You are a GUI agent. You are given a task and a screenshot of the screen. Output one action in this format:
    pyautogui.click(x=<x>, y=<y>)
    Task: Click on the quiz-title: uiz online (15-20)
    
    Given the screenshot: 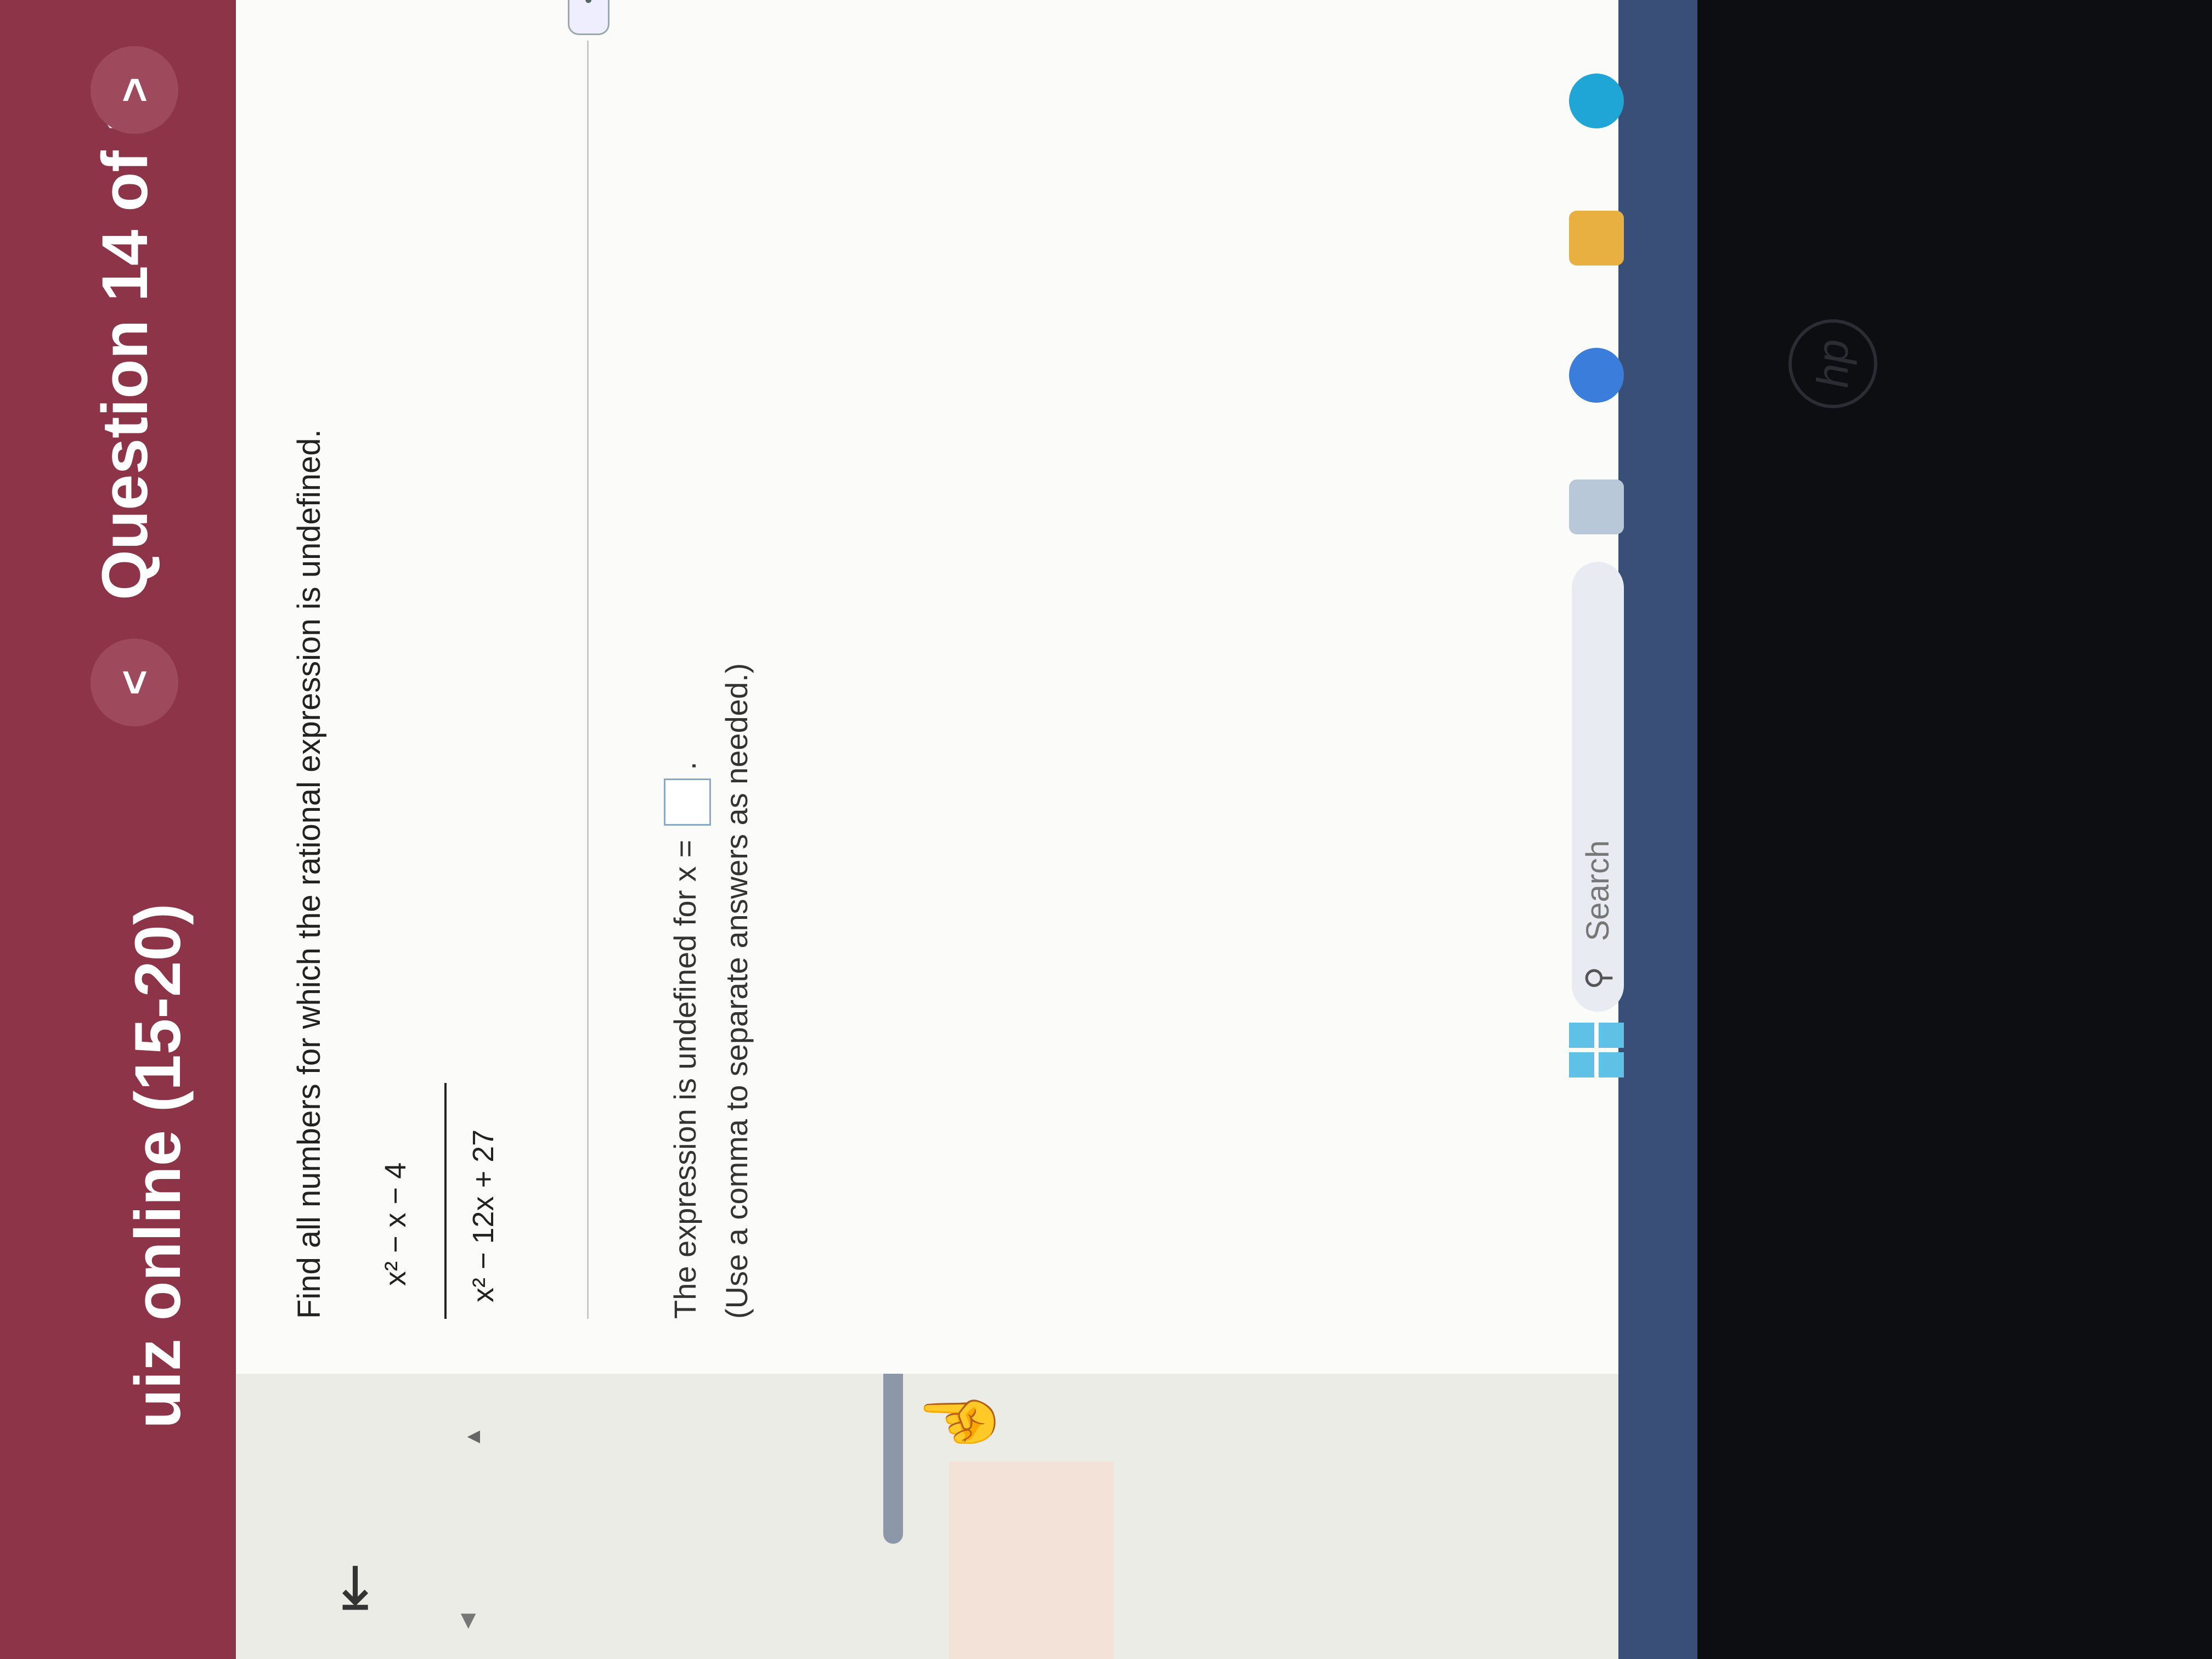 What is the action you would take?
    pyautogui.click(x=158, y=1166)
    